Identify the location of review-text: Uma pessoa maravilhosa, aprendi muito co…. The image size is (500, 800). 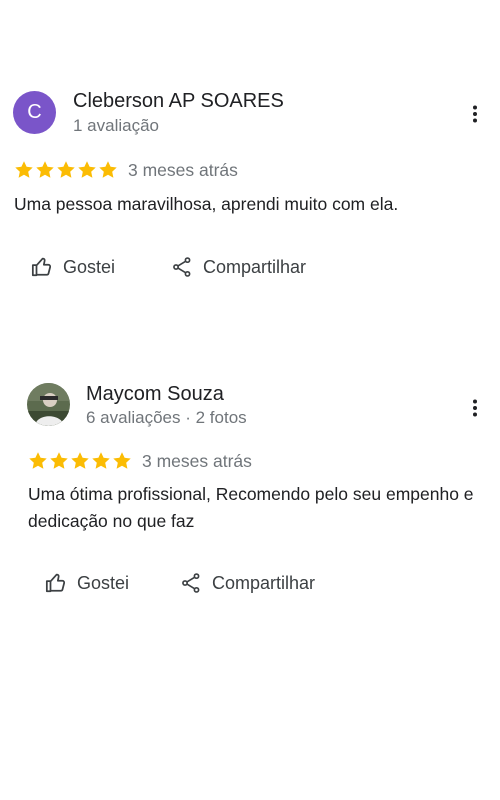
(206, 204).